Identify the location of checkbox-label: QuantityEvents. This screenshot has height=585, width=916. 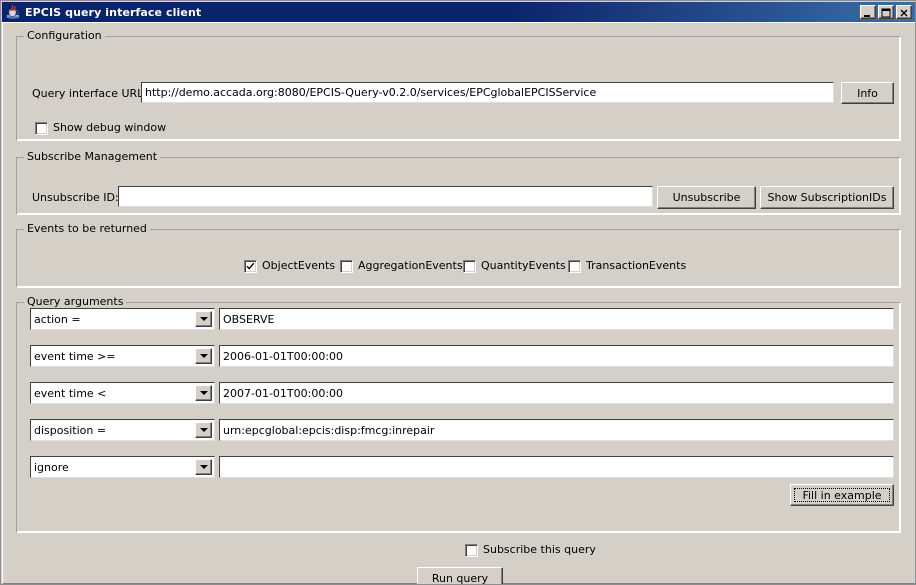
(523, 265).